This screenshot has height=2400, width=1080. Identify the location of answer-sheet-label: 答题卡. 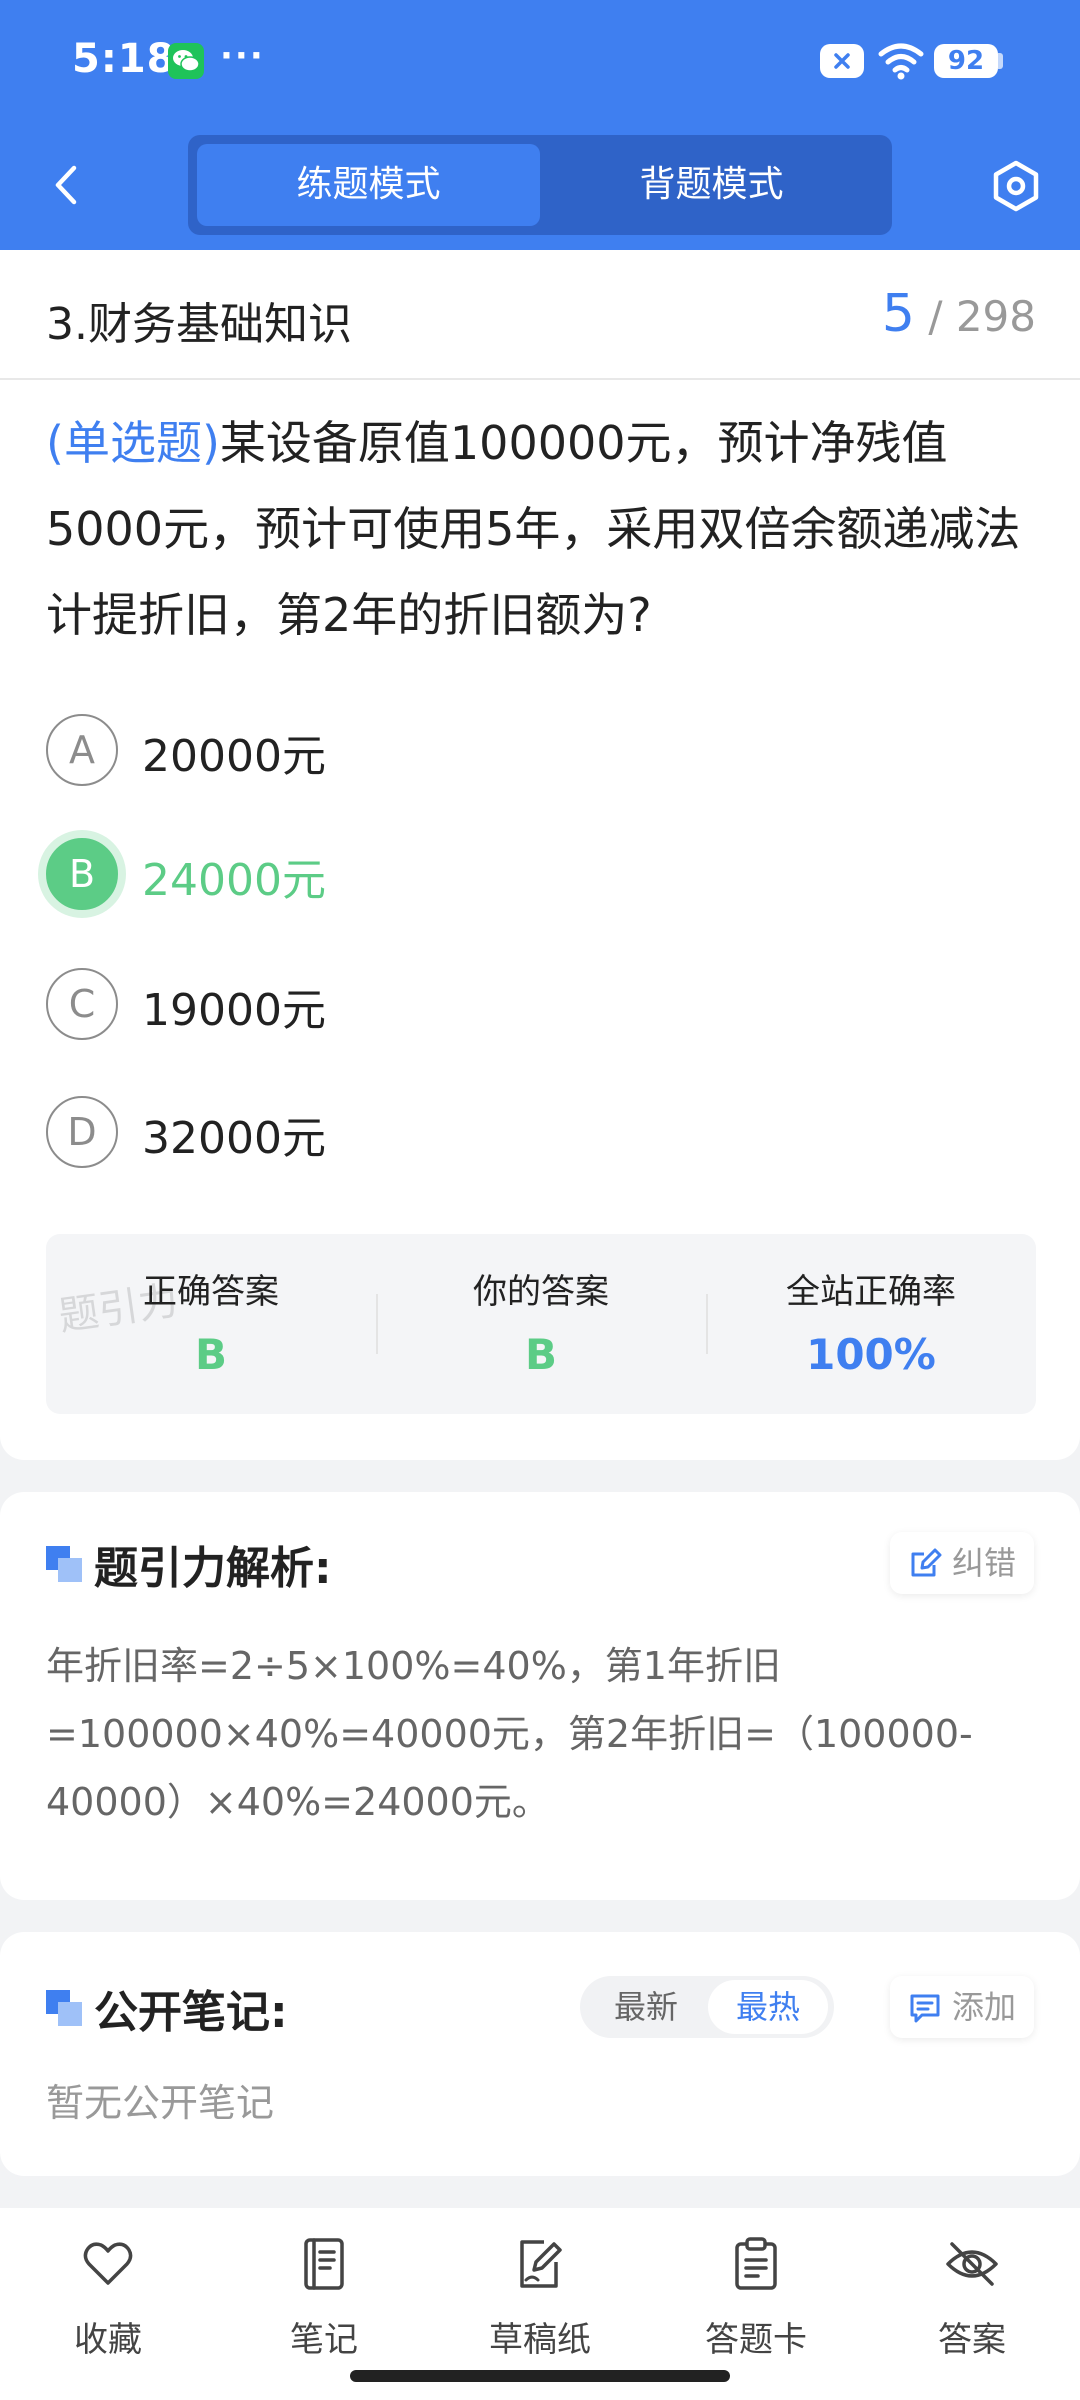
(756, 2340).